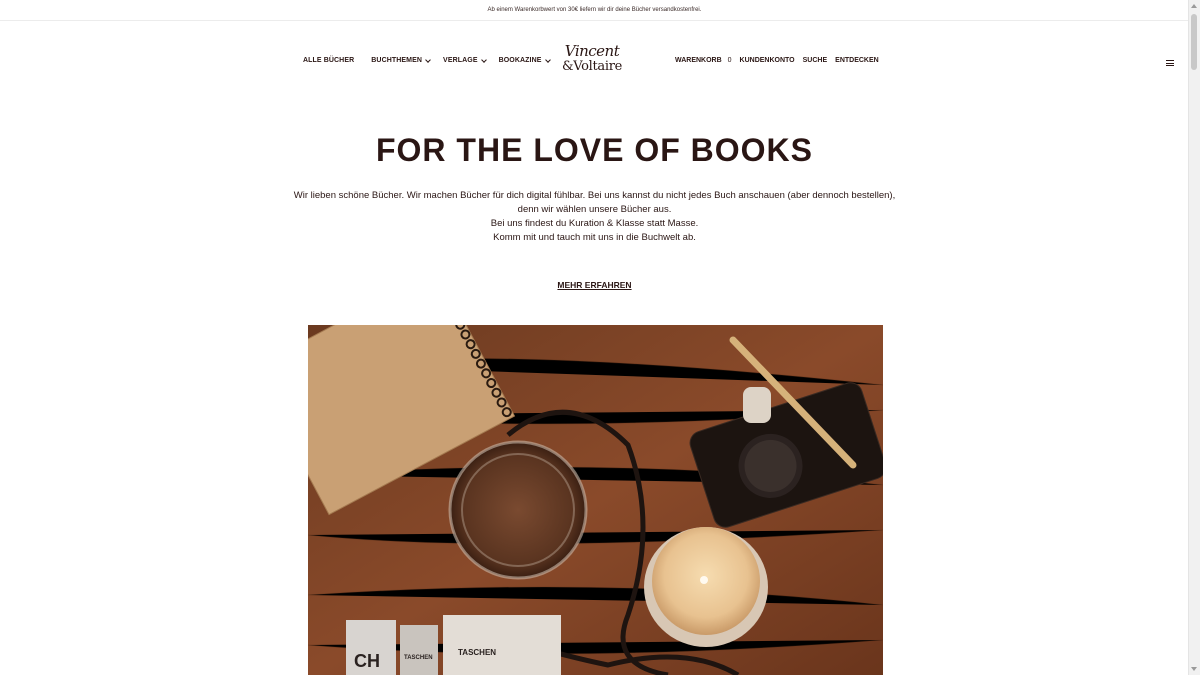  I want to click on more-link-wrapper: MEHR ERFAHREN, so click(594, 285).